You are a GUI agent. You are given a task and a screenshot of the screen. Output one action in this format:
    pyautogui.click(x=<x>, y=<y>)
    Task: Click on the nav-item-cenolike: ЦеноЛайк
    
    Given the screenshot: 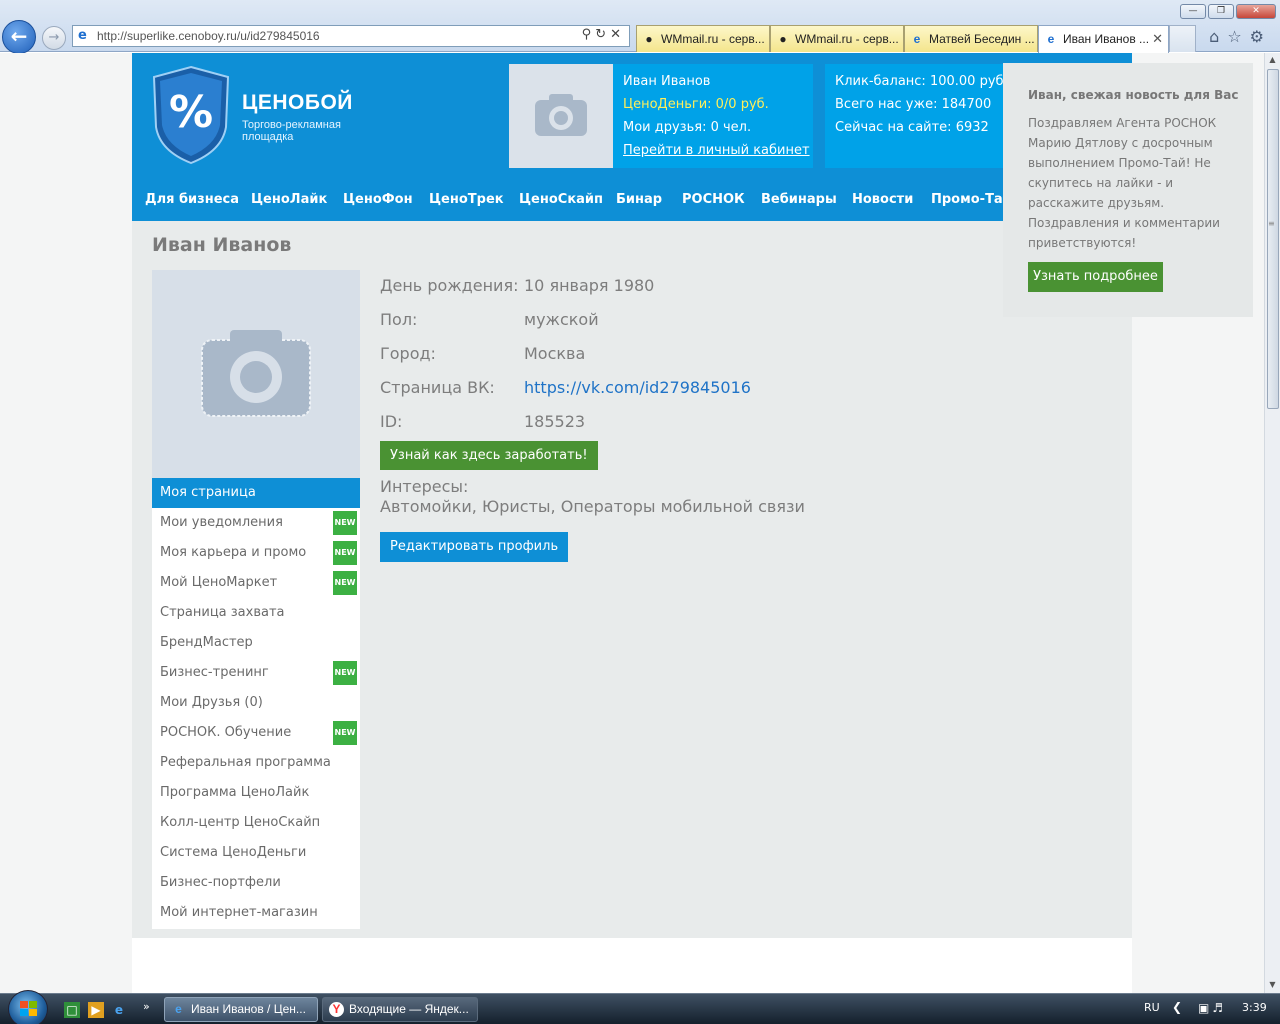 What is the action you would take?
    pyautogui.click(x=289, y=199)
    